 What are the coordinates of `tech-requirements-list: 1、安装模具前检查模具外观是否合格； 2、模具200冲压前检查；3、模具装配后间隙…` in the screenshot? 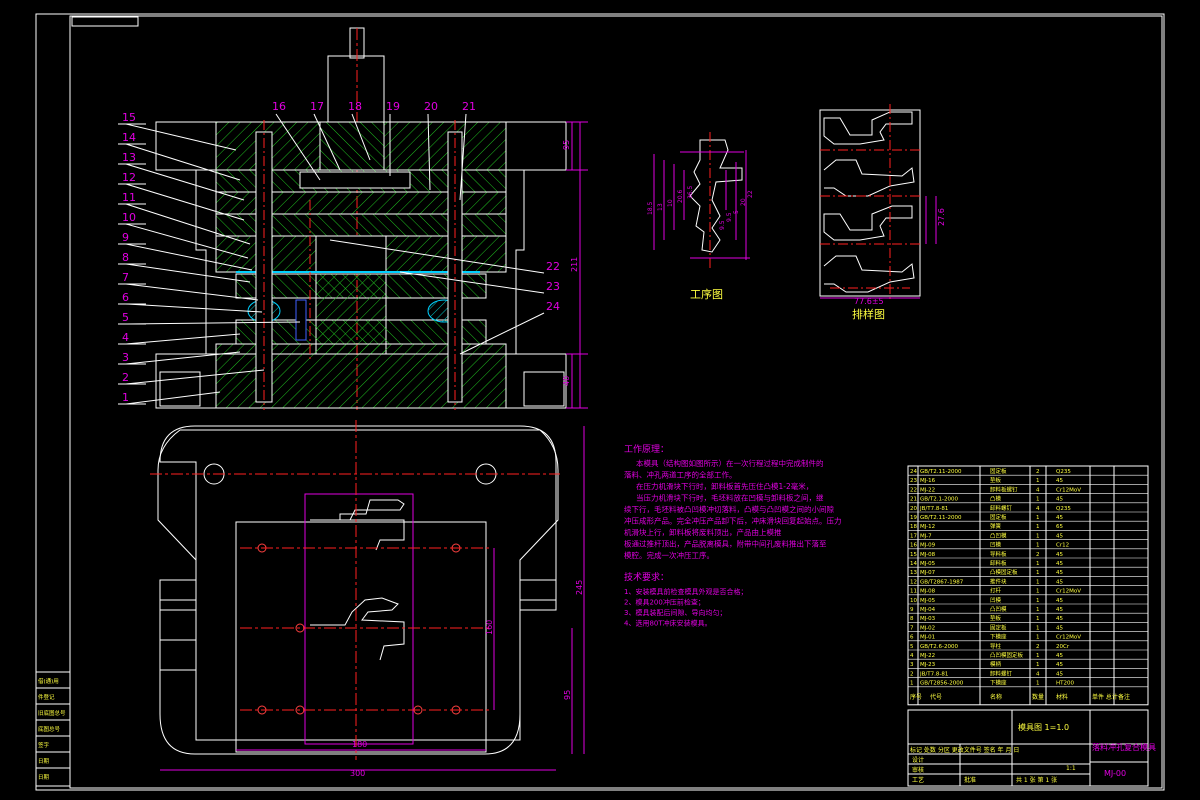 It's located at (685, 607).